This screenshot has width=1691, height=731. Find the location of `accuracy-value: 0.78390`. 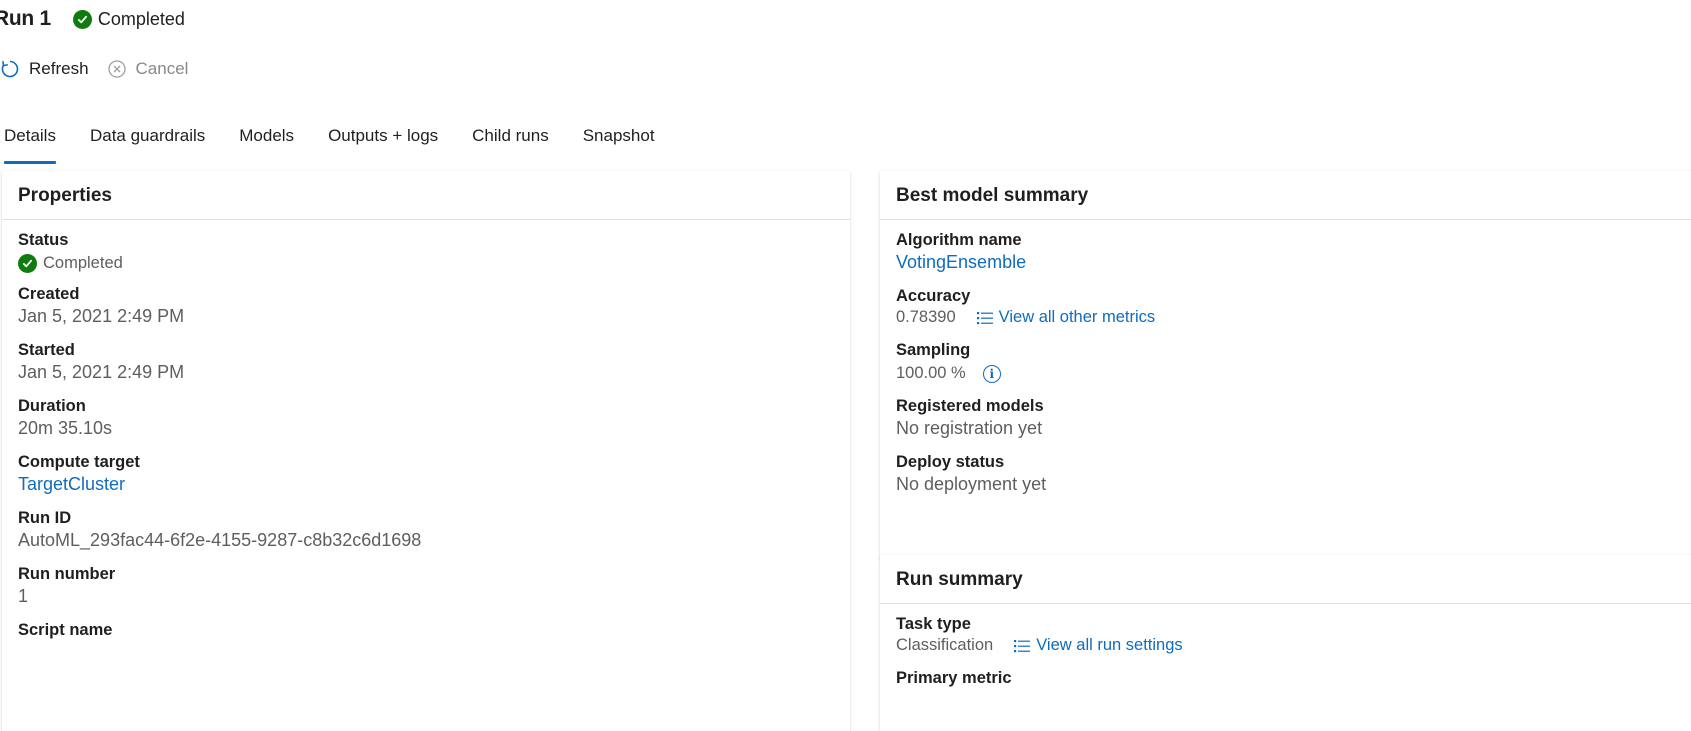

accuracy-value: 0.78390 is located at coordinates (926, 317).